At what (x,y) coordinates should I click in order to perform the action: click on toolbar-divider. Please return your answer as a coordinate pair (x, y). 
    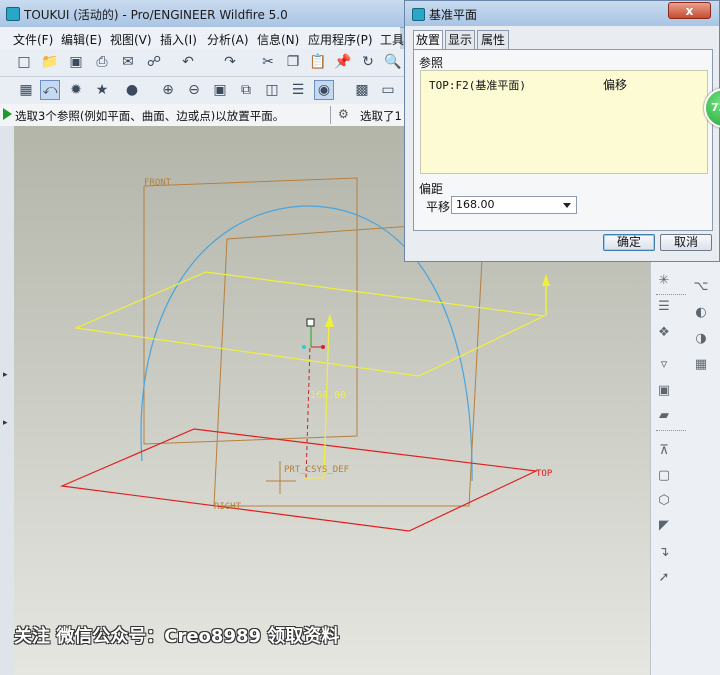
    Looking at the image, I should click on (671, 295).